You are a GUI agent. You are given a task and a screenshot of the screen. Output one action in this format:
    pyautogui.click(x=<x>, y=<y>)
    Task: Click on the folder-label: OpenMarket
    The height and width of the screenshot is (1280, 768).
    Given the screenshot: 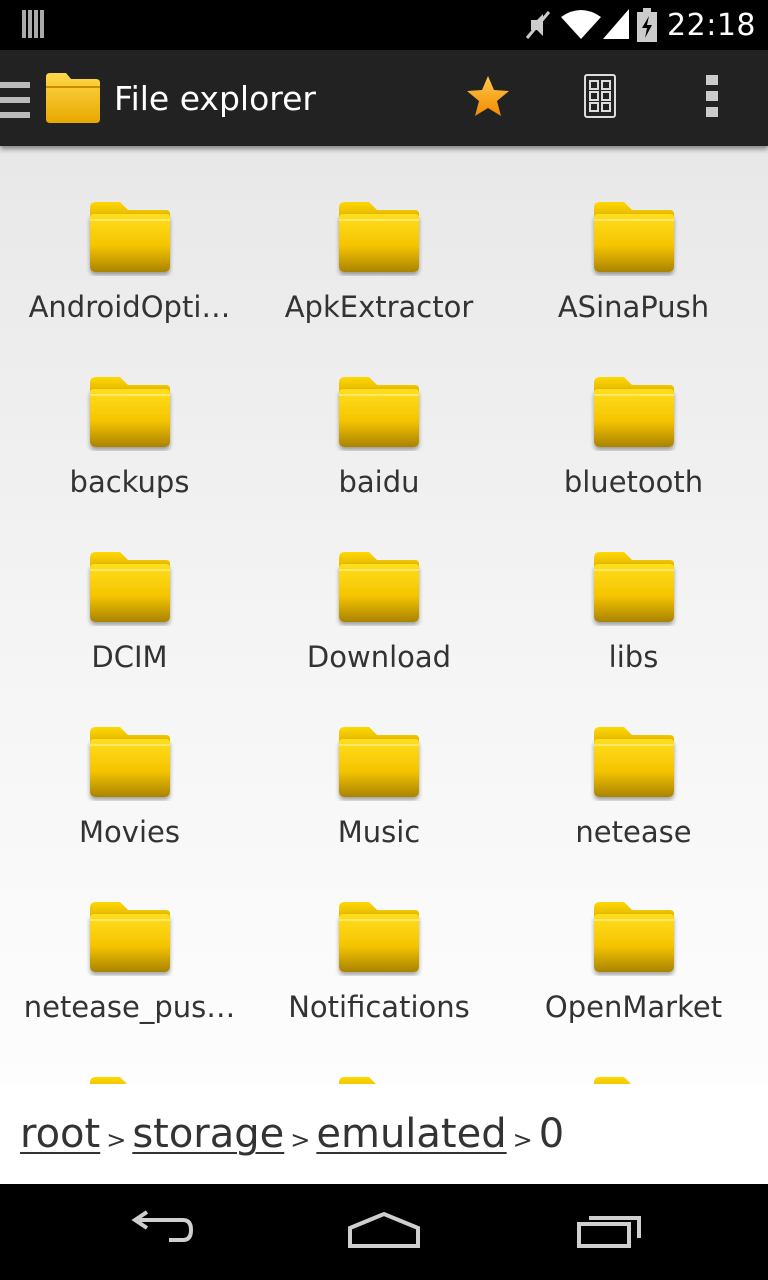 What is the action you would take?
    pyautogui.click(x=633, y=1007)
    